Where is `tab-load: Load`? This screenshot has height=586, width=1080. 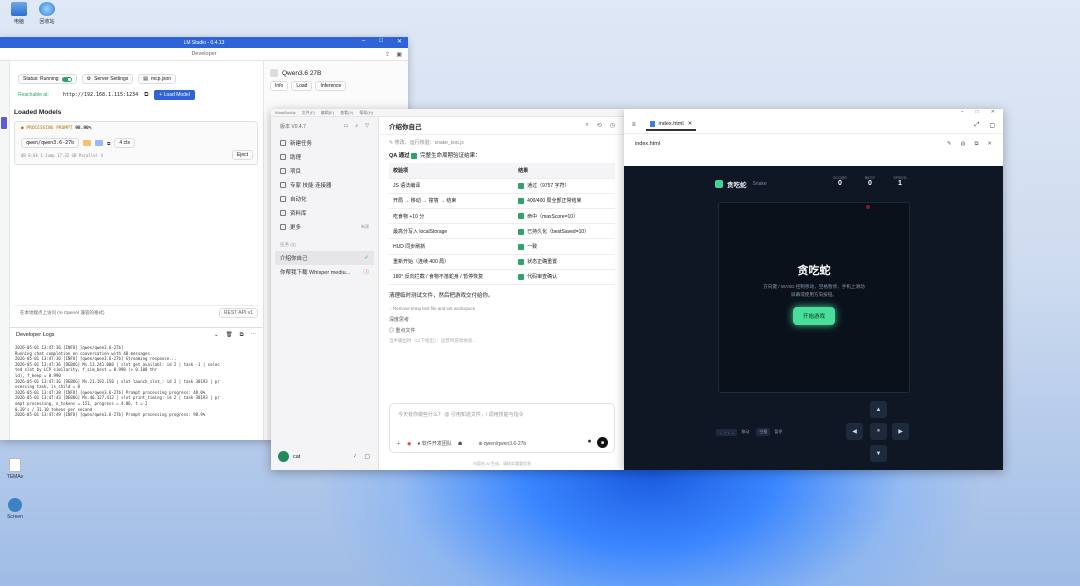 tab-load: Load is located at coordinates (302, 86).